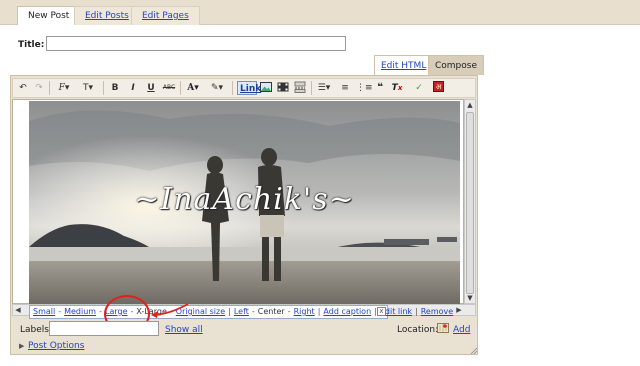  What do you see at coordinates (88, 88) in the screenshot?
I see `font-size-button: T▾` at bounding box center [88, 88].